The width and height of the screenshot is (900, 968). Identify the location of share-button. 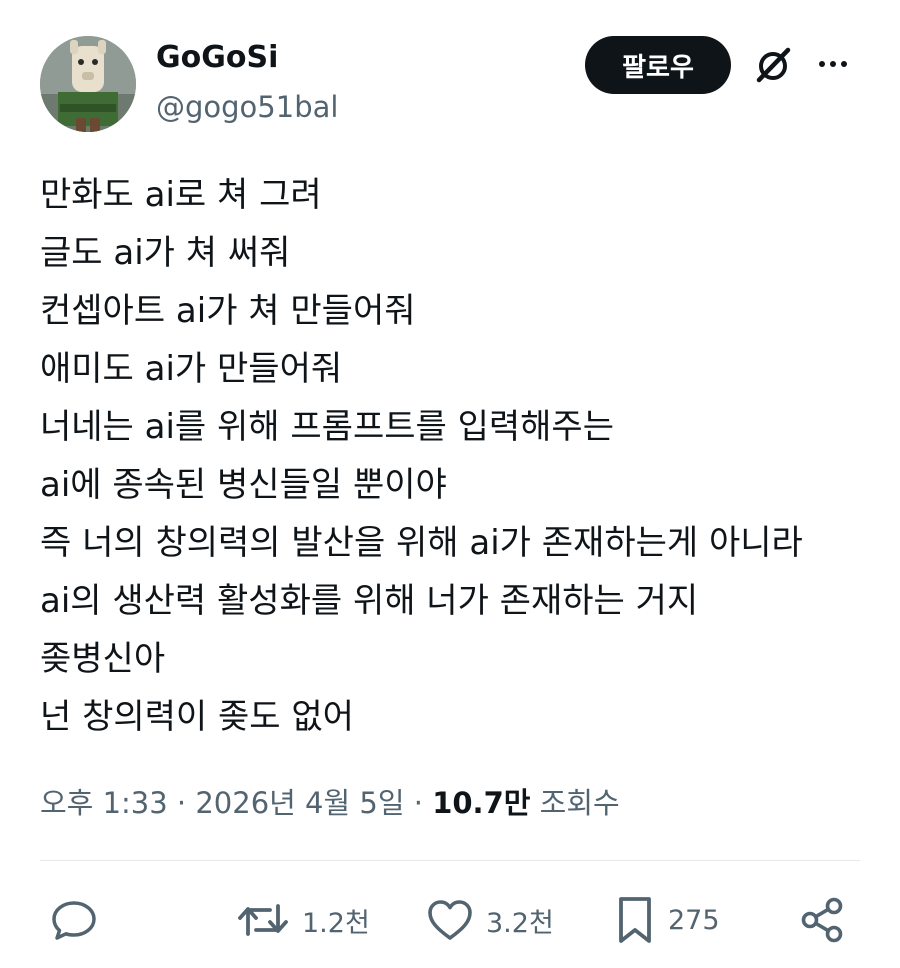
(823, 920).